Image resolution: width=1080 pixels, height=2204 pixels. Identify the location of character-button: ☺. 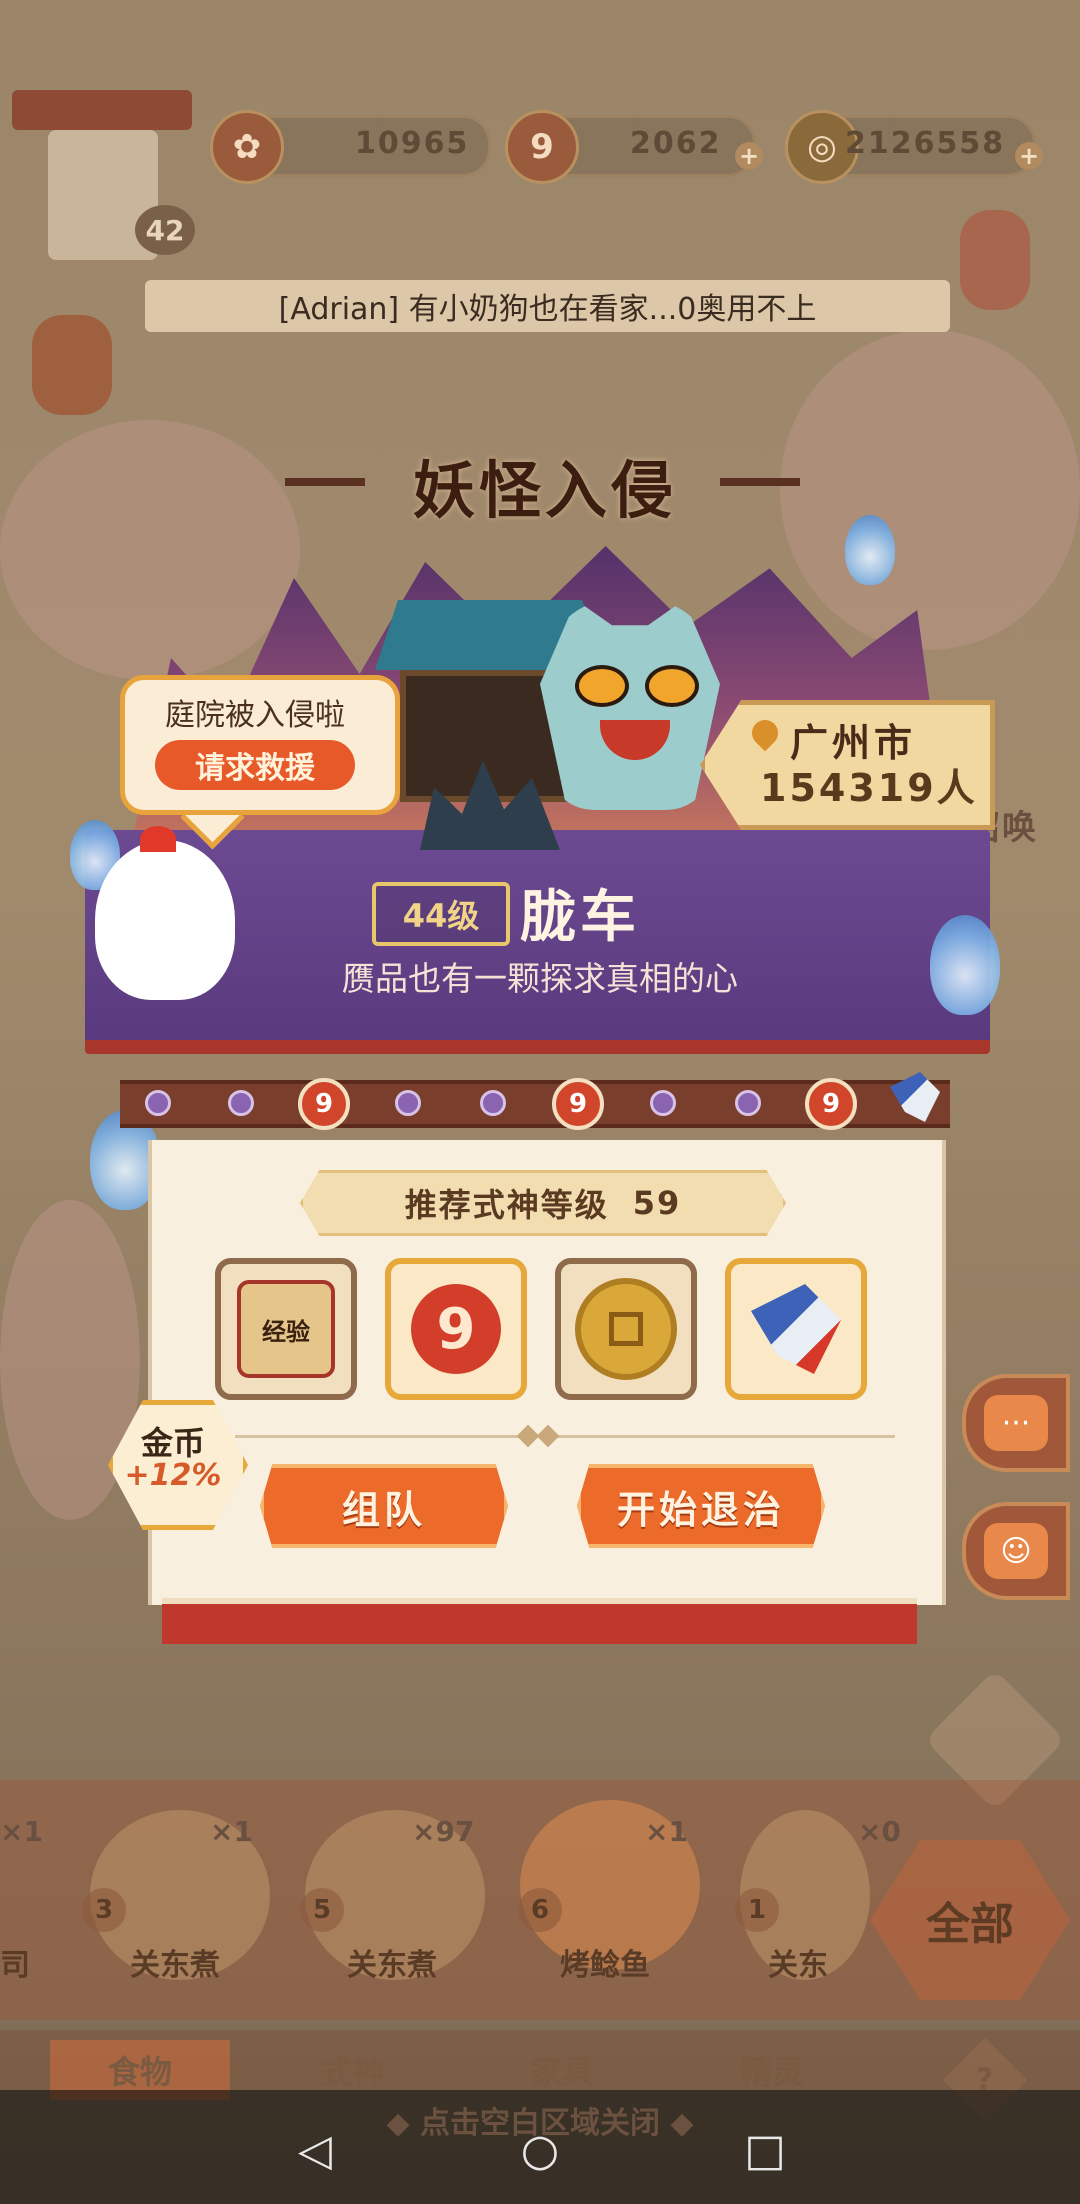
(1016, 1551).